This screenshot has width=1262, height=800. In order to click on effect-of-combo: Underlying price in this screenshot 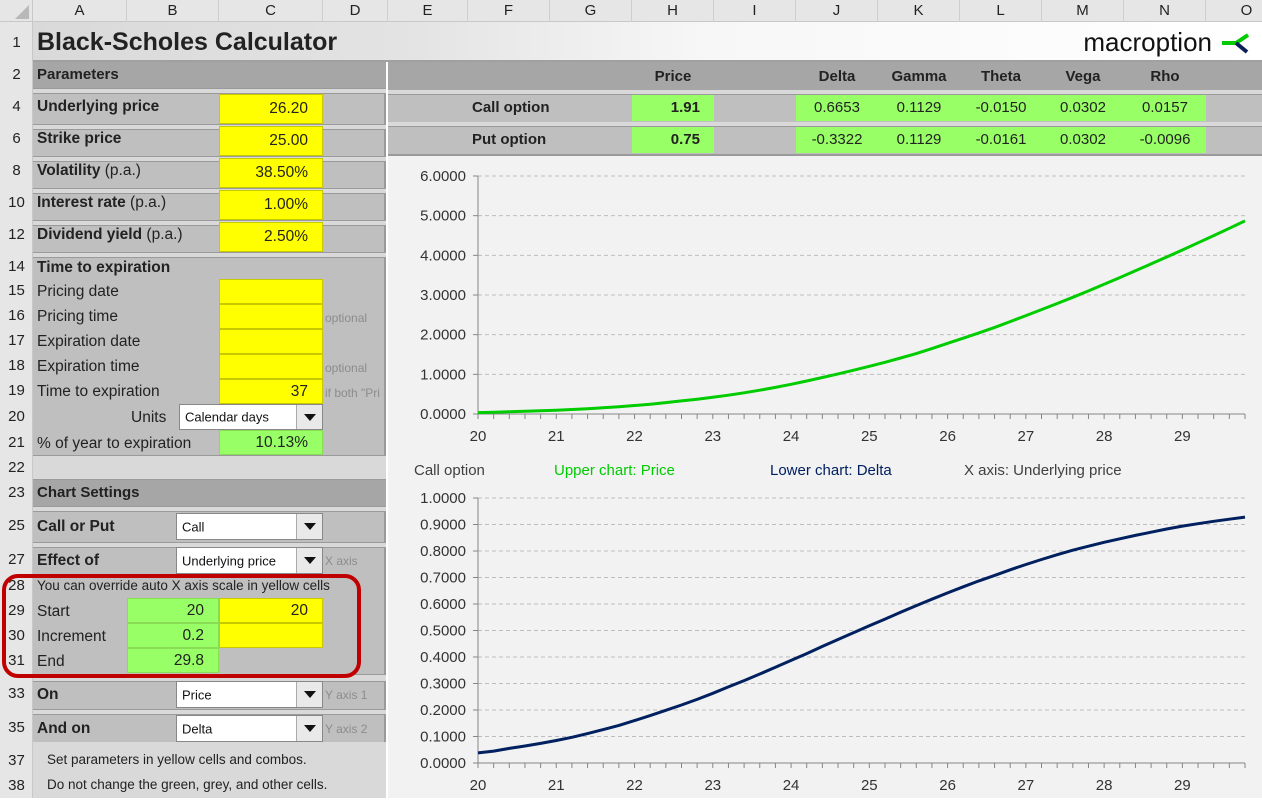, I will do `click(249, 560)`.